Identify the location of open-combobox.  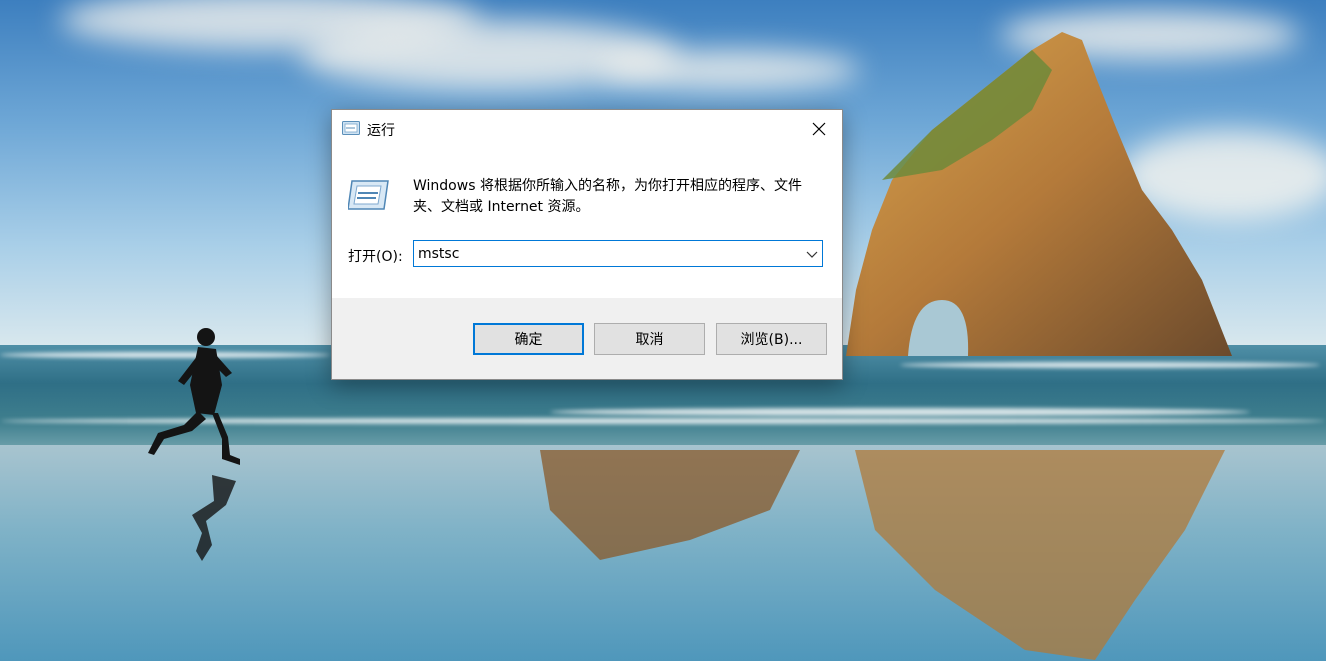
(618, 253).